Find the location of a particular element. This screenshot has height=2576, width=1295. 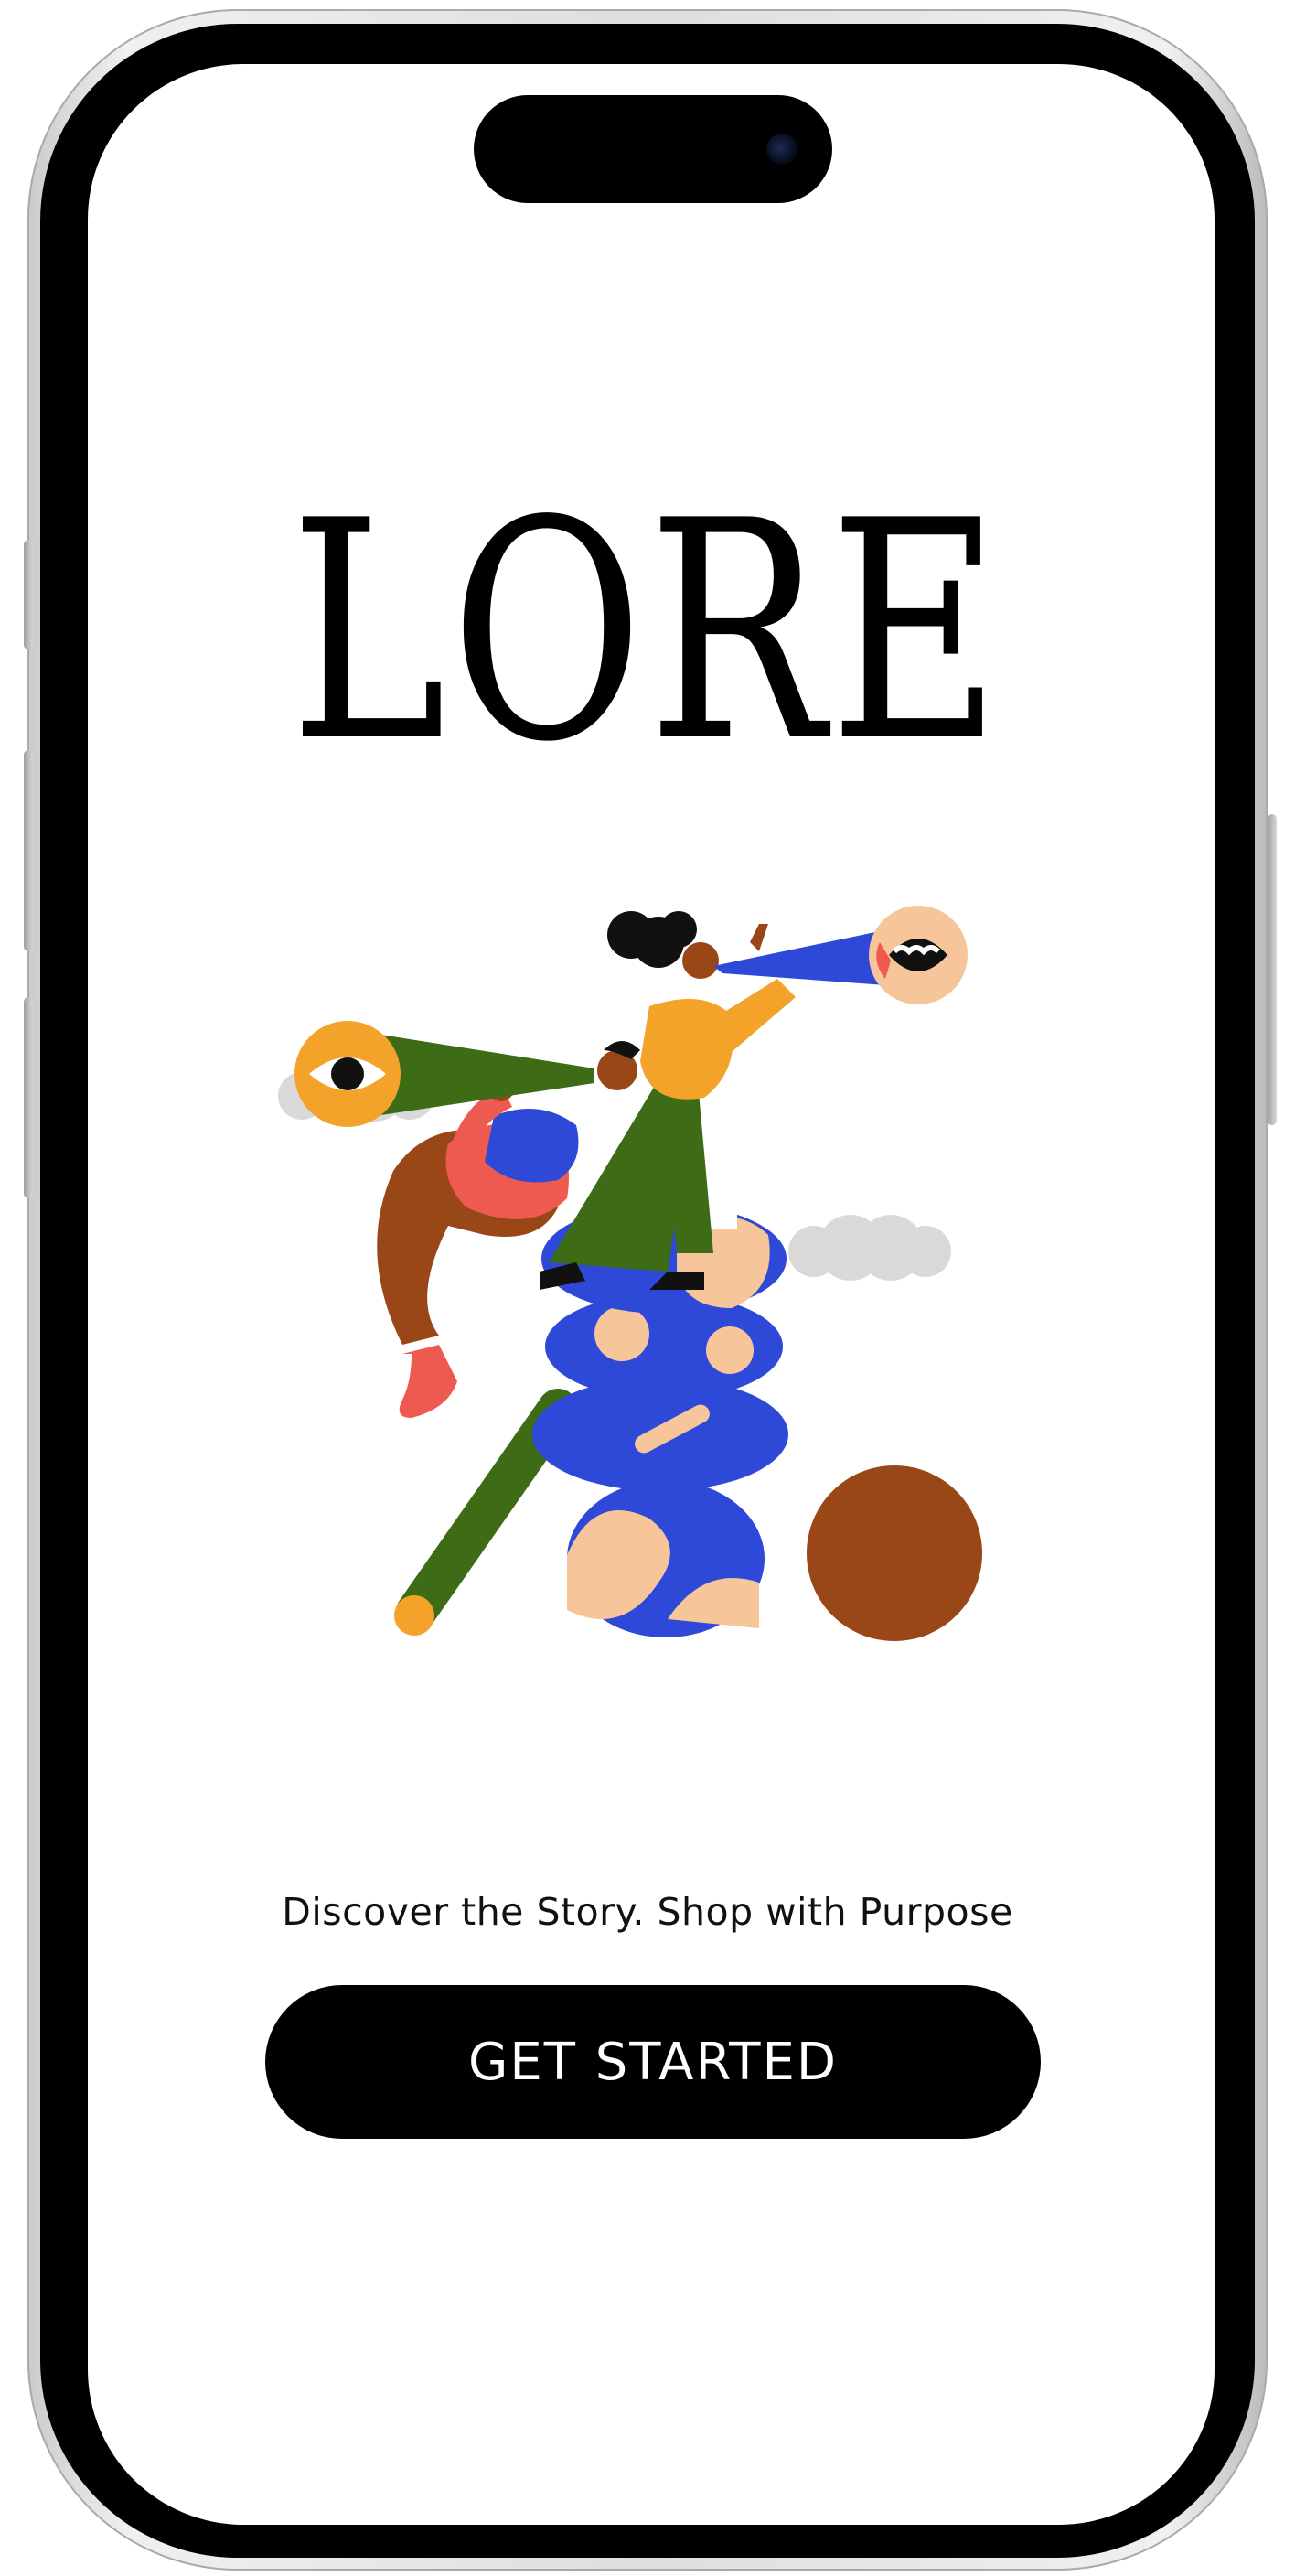

volume-down-button is located at coordinates (28, 1097).